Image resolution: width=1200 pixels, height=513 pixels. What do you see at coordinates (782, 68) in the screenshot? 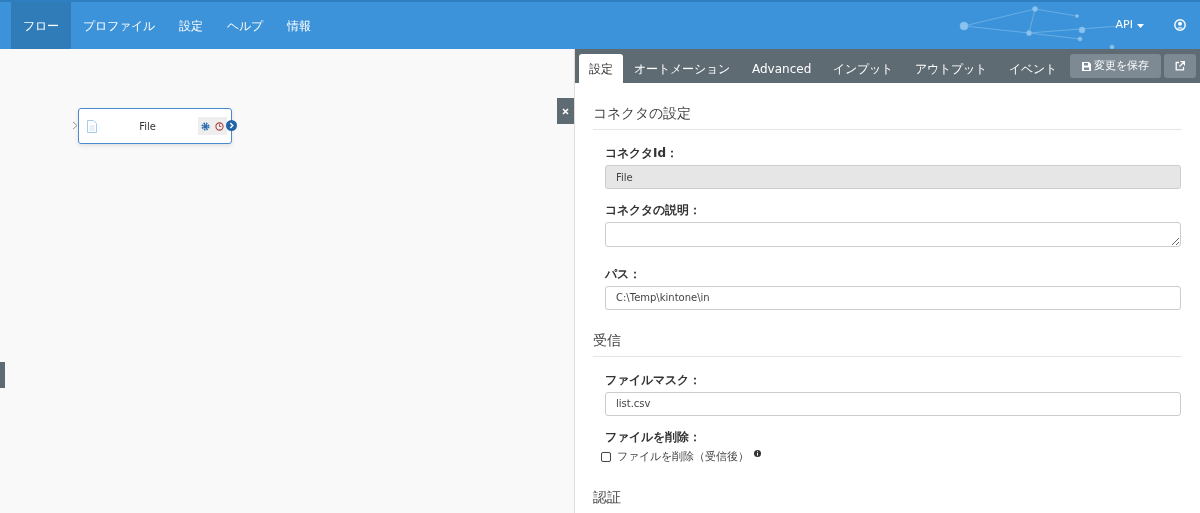
I see `tab: Advanced` at bounding box center [782, 68].